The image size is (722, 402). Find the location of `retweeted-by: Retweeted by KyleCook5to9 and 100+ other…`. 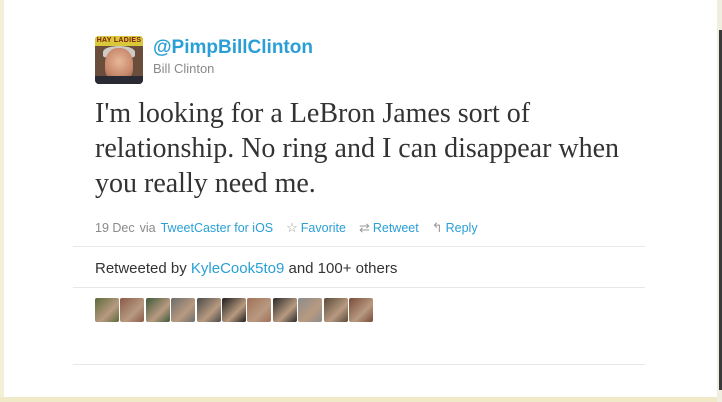

retweeted-by: Retweeted by KyleCook5to9 and 100+ other… is located at coordinates (246, 268).